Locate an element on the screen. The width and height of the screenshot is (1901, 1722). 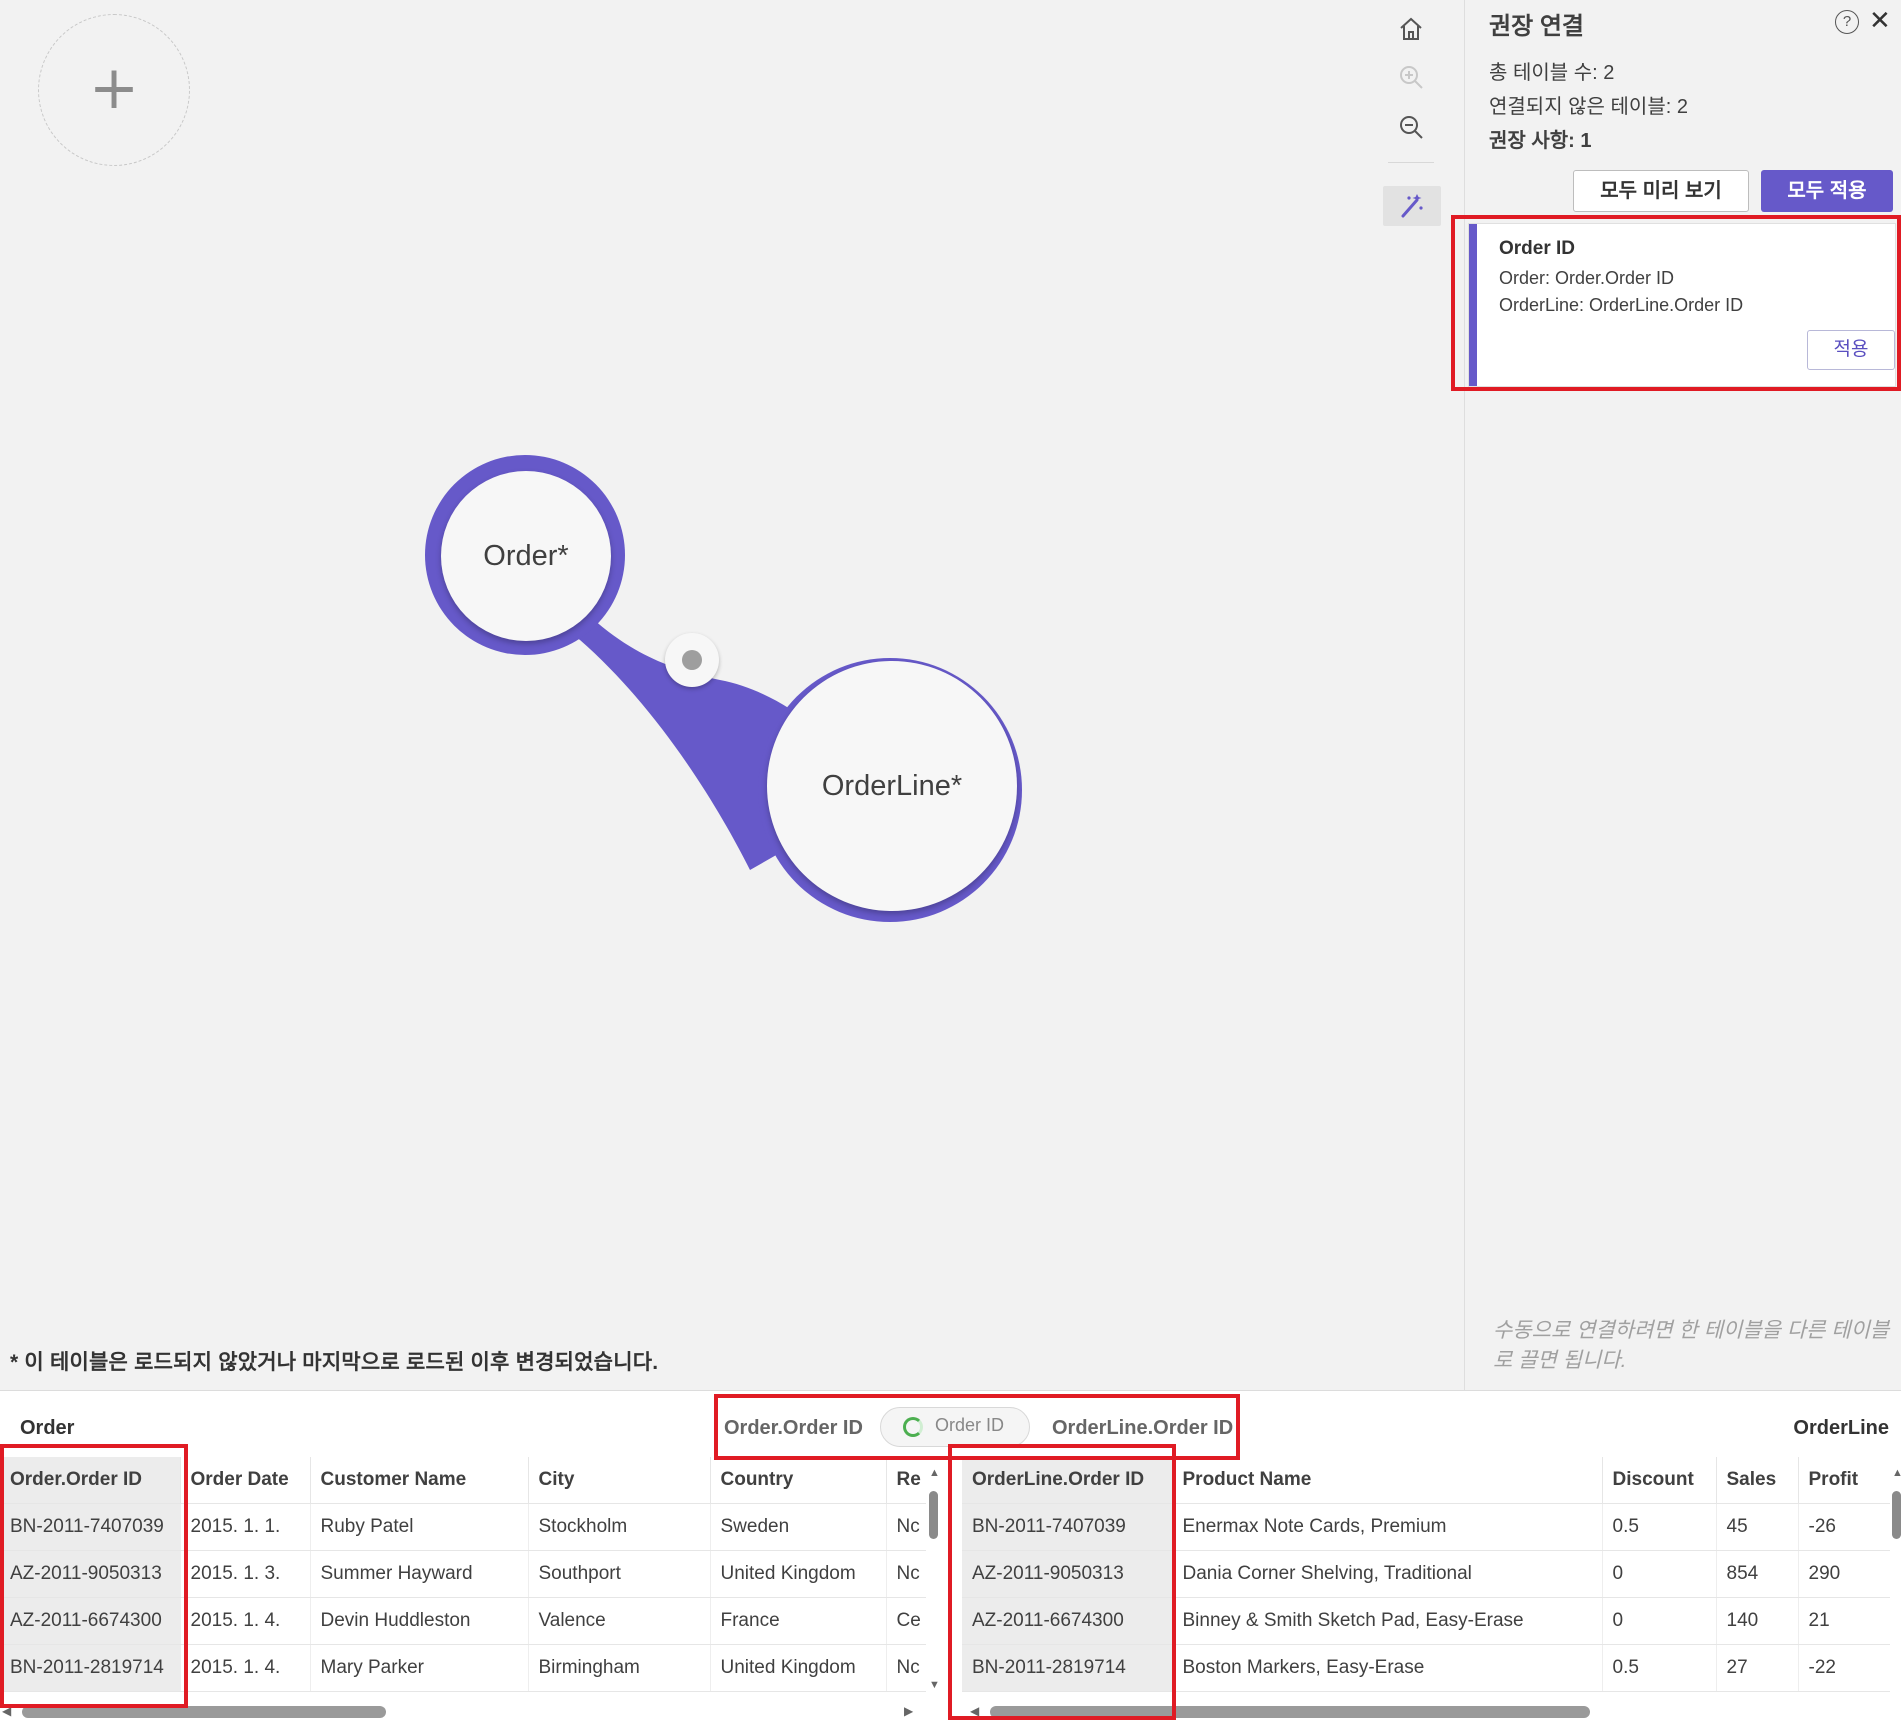
table-cell: 0.5 is located at coordinates (1659, 1527).